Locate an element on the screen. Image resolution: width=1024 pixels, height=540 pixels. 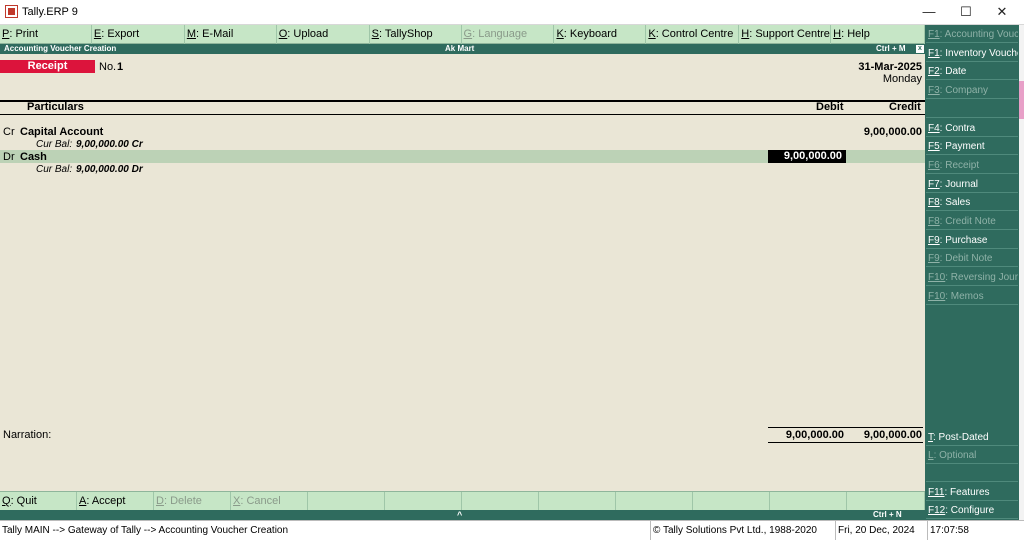
maximize-button: ☐ is located at coordinates (966, 12).